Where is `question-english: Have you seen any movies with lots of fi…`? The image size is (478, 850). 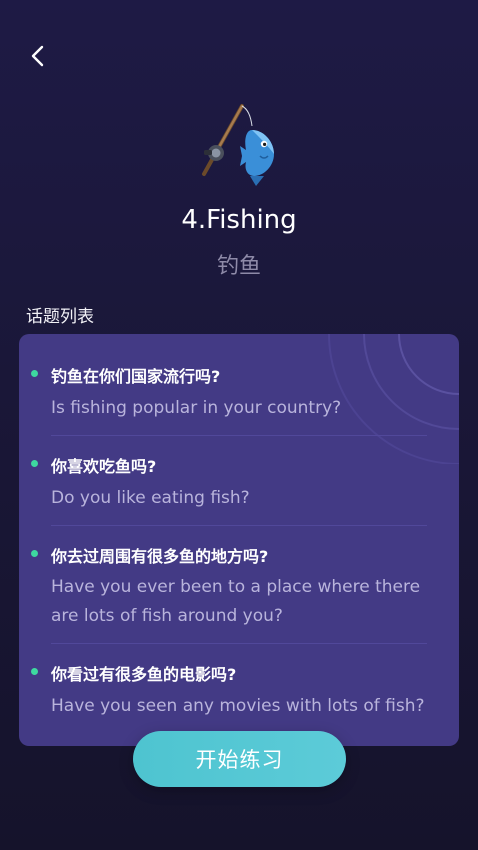
question-english: Have you seen any movies with lots of fi… is located at coordinates (238, 706).